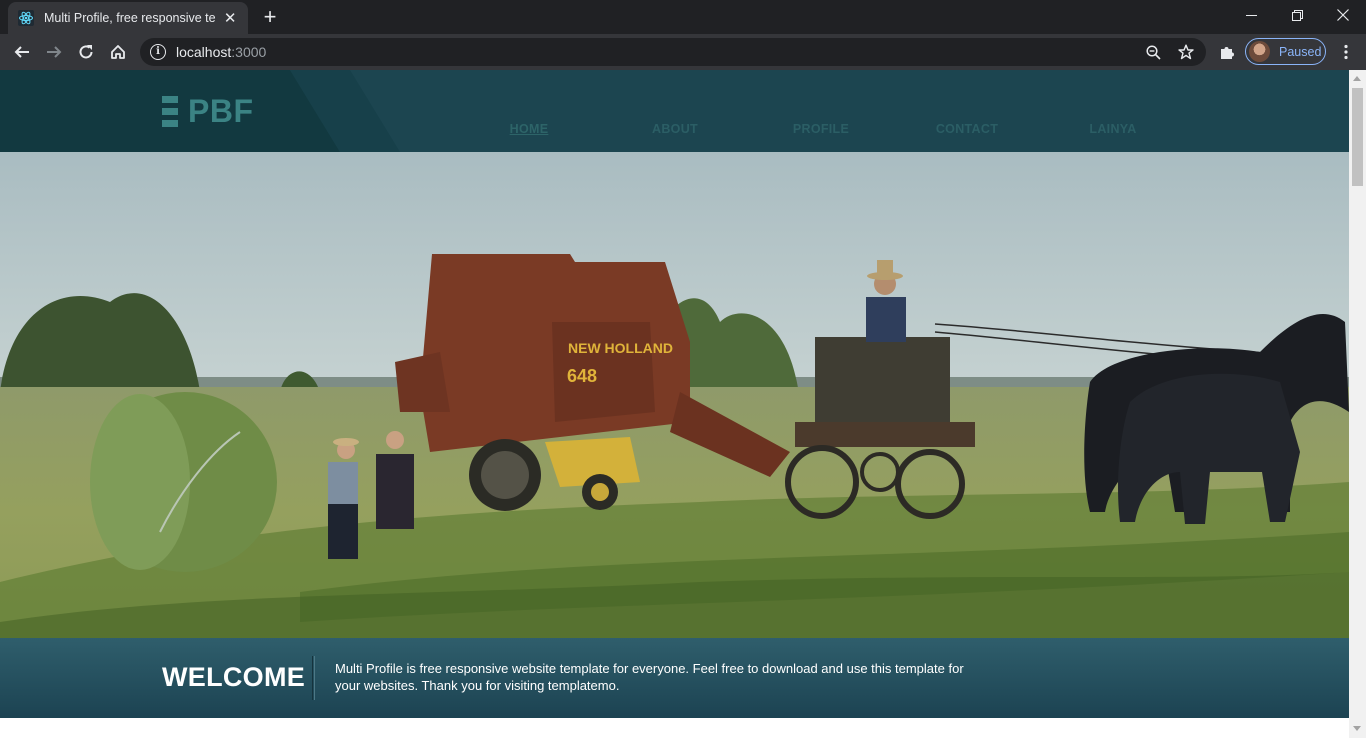  I want to click on extensions-button, so click(1227, 52).